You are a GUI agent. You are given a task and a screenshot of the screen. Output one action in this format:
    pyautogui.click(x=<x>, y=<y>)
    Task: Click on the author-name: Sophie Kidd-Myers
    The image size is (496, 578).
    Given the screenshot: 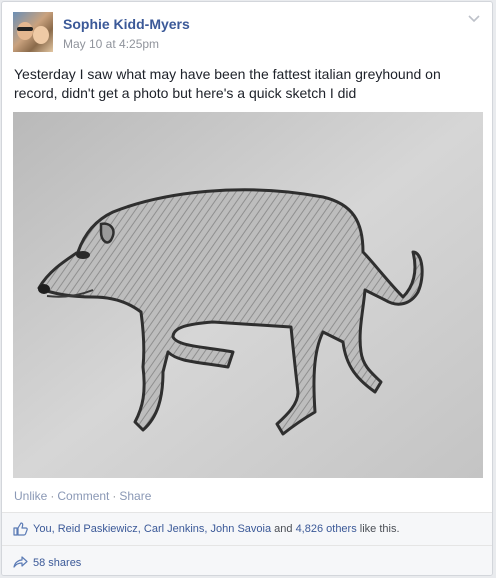 What is the action you would take?
    pyautogui.click(x=126, y=24)
    